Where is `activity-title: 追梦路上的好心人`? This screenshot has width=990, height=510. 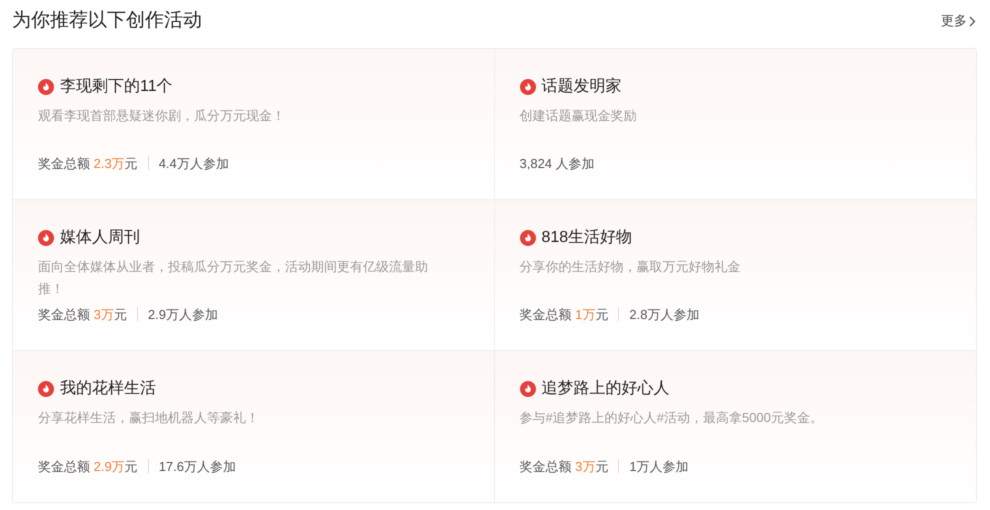 activity-title: 追梦路上的好心人 is located at coordinates (606, 388).